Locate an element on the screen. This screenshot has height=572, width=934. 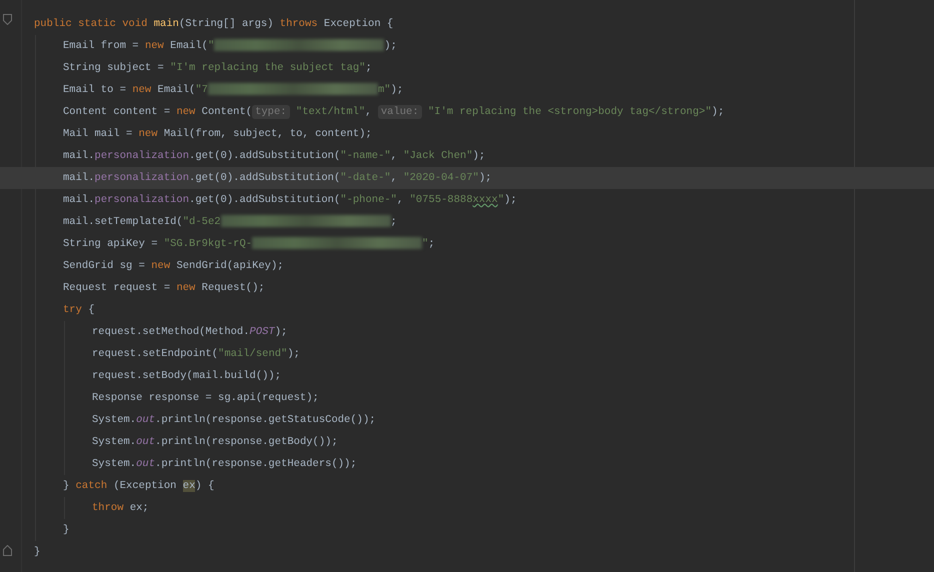
code-text: String subject = is located at coordinates (113, 68).